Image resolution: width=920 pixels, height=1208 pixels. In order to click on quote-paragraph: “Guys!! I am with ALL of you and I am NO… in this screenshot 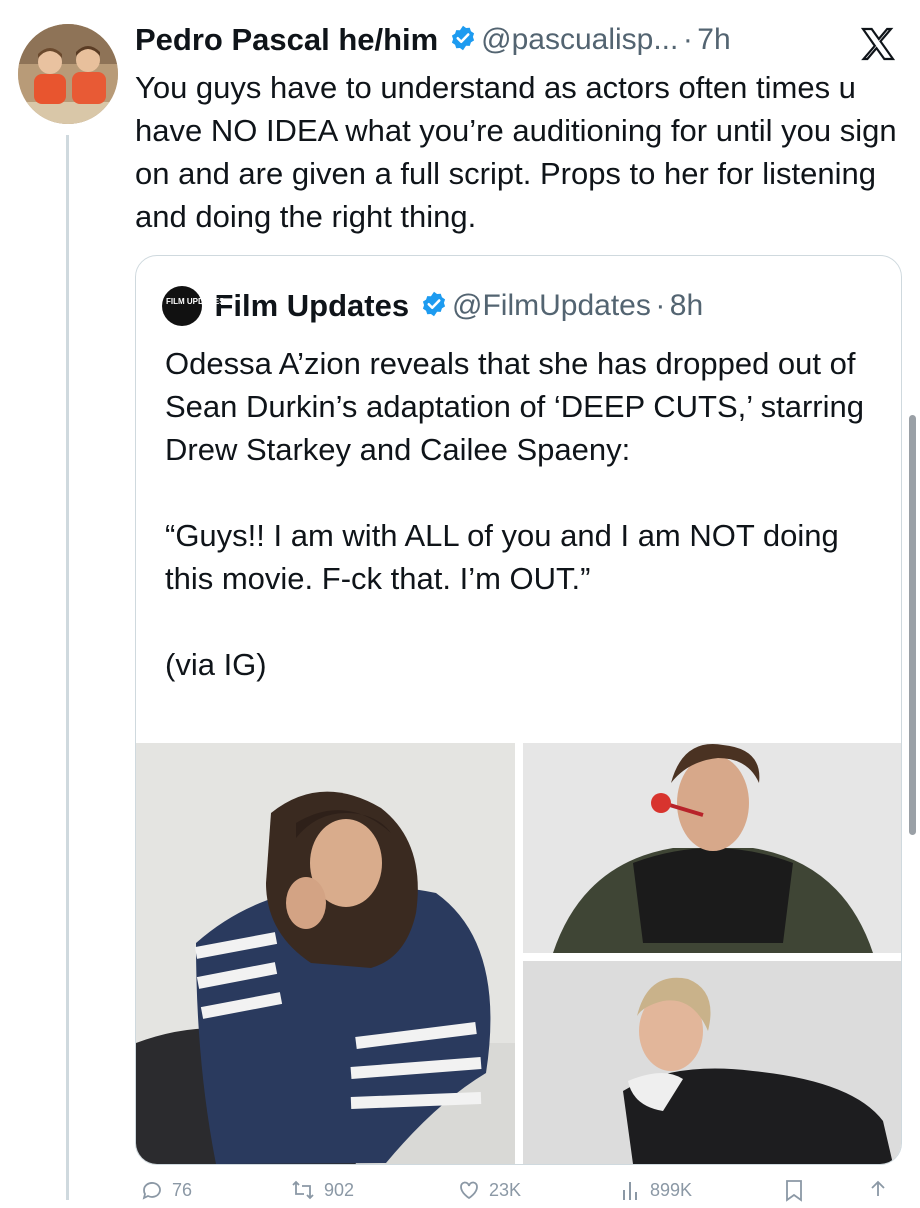, I will do `click(502, 557)`.